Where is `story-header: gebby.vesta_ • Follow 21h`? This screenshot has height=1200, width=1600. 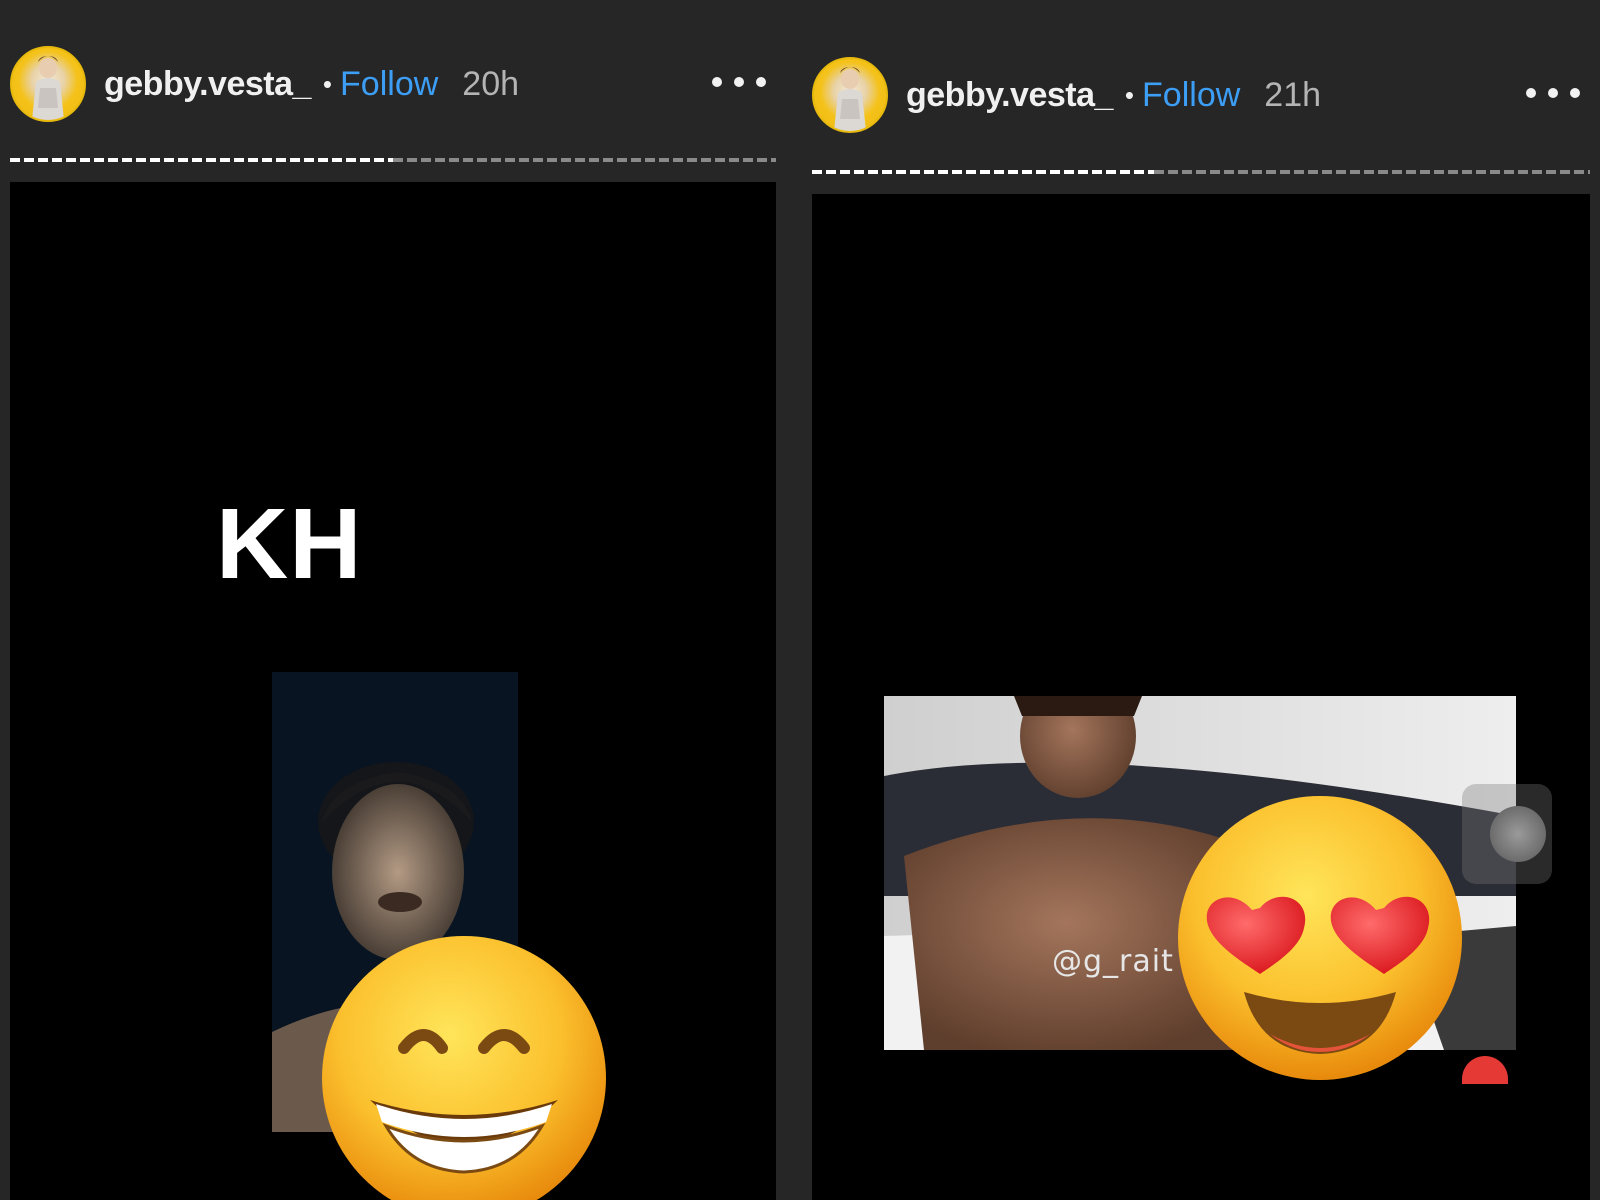
story-header: gebby.vesta_ • Follow 21h is located at coordinates (1201, 95).